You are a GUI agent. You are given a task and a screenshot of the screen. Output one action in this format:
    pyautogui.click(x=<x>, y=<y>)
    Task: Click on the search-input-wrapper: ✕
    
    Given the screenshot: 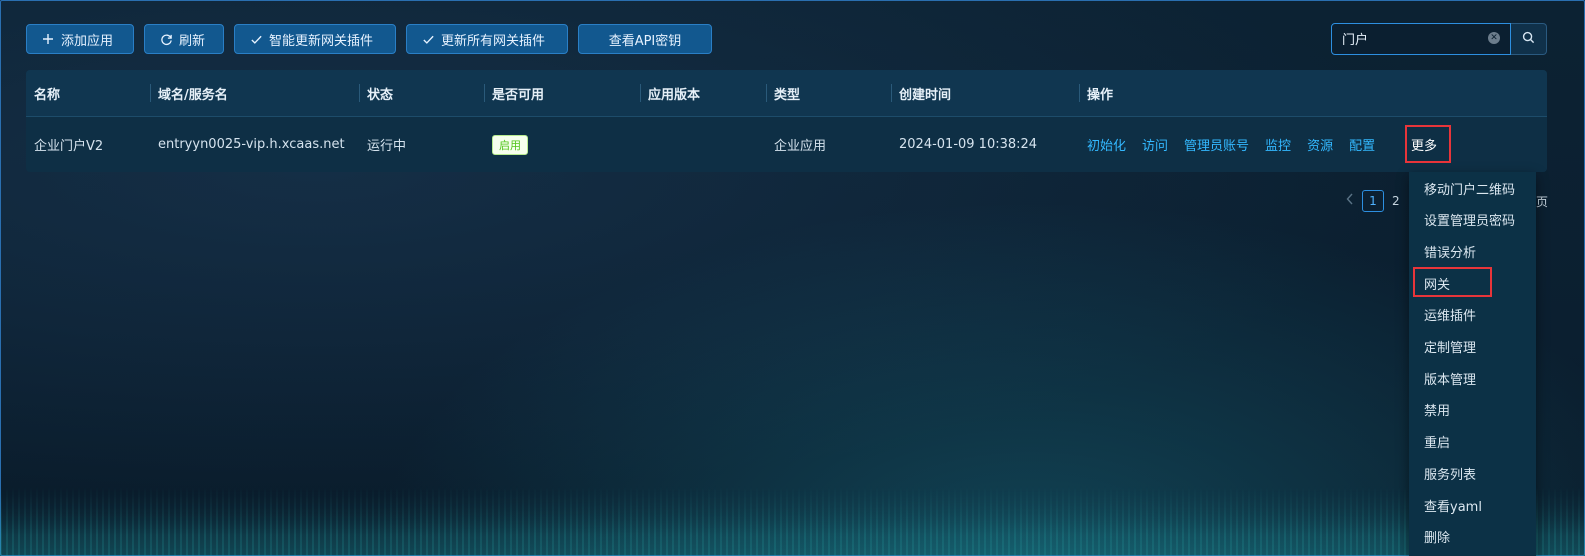 What is the action you would take?
    pyautogui.click(x=1421, y=39)
    